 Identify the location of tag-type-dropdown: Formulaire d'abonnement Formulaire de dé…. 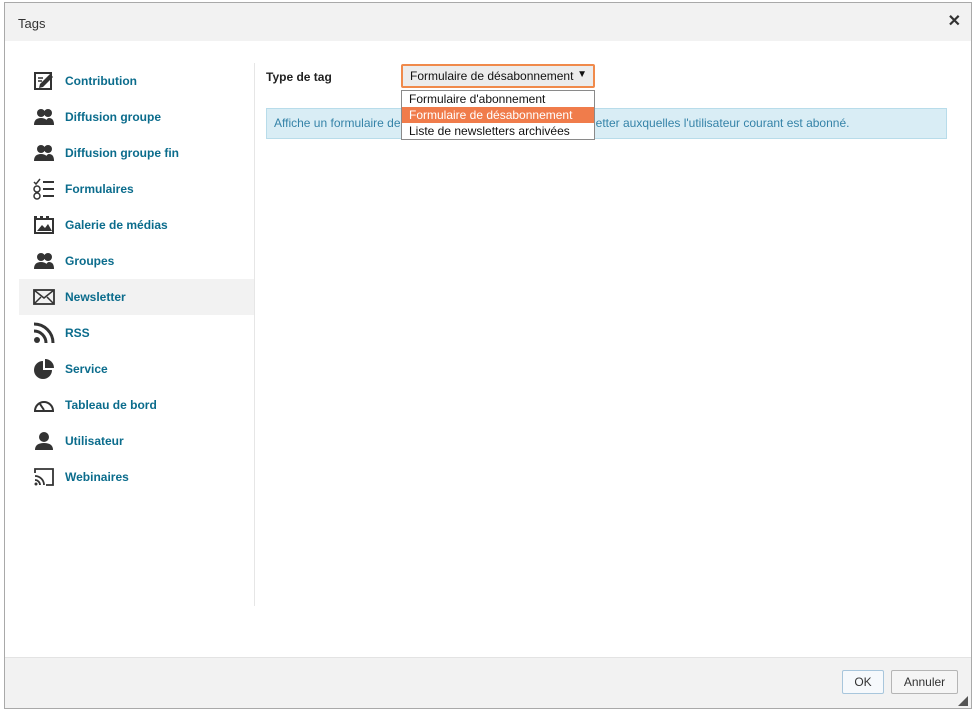
(498, 115).